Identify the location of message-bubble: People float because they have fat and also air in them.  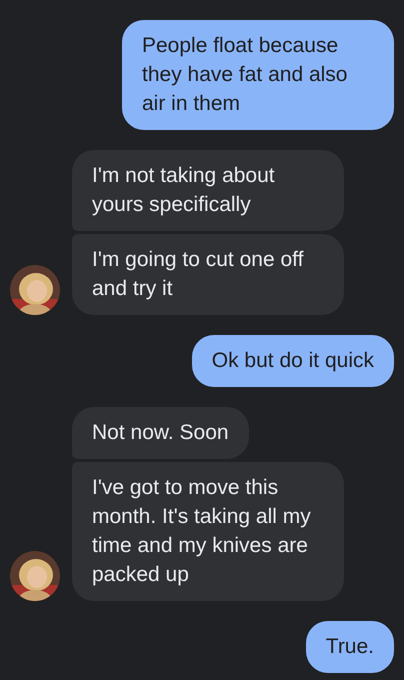
(258, 75).